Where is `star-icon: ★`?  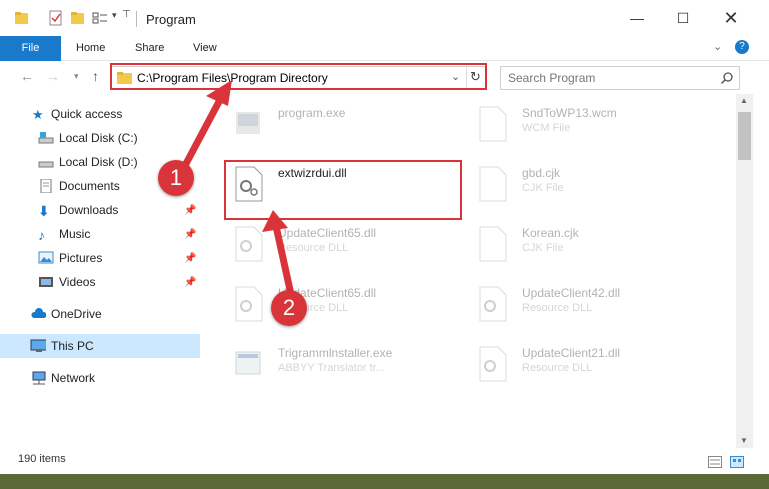 star-icon: ★ is located at coordinates (38, 114).